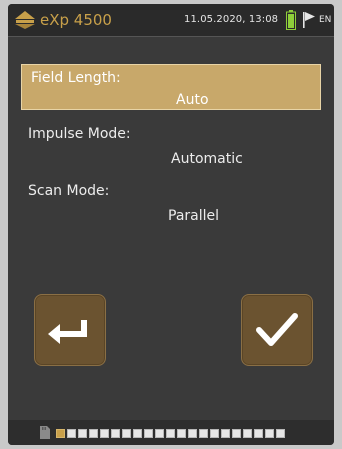 This screenshot has height=449, width=342. What do you see at coordinates (76, 78) in the screenshot?
I see `setting-label: Field Length:` at bounding box center [76, 78].